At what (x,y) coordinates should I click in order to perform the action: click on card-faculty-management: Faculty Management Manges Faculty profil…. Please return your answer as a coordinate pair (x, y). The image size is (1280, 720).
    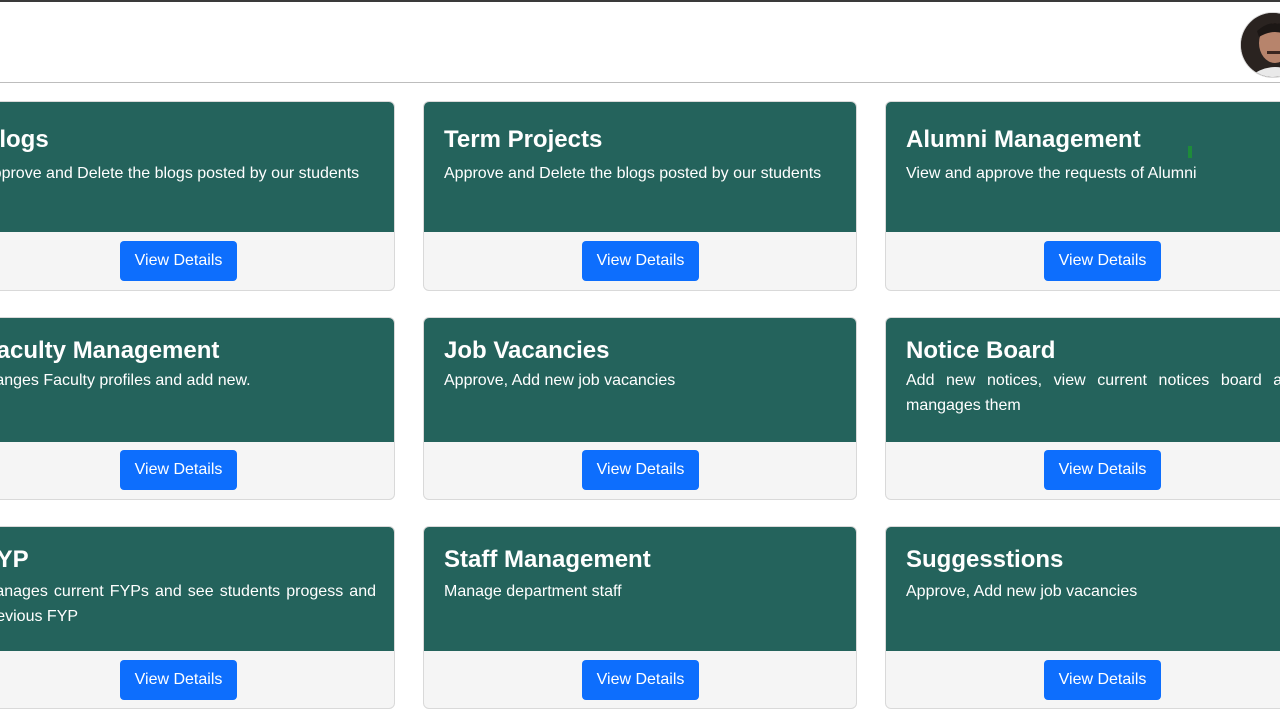
    Looking at the image, I should click on (197, 408).